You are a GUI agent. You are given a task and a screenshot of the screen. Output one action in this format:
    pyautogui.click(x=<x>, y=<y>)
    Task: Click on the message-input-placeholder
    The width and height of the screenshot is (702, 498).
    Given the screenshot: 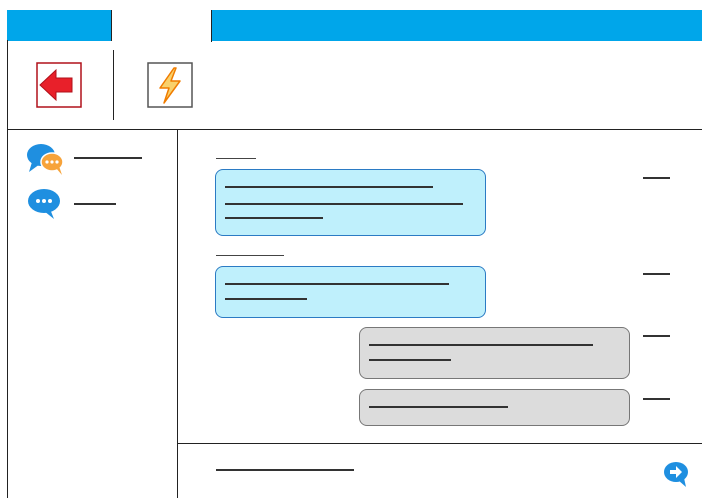 What is the action you would take?
    pyautogui.click(x=285, y=470)
    